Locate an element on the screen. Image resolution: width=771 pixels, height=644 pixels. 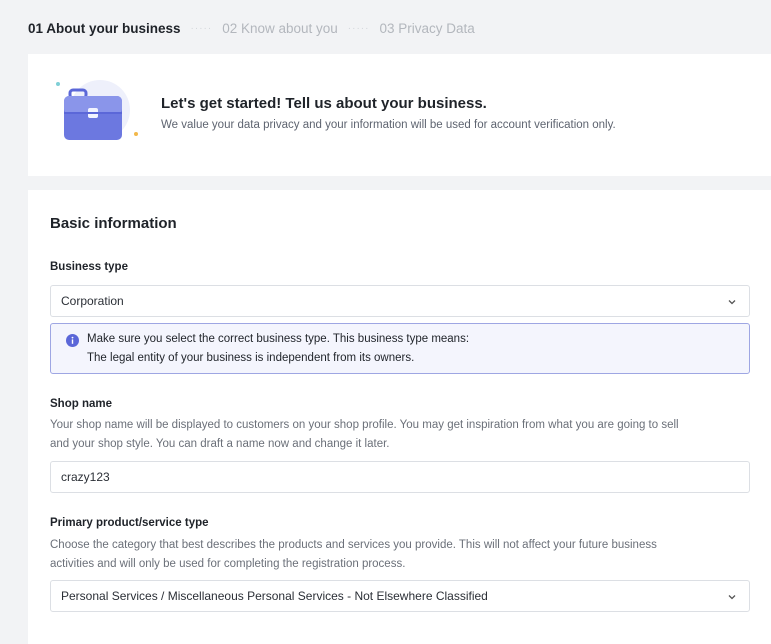
business-type-select: Corporation is located at coordinates (400, 301).